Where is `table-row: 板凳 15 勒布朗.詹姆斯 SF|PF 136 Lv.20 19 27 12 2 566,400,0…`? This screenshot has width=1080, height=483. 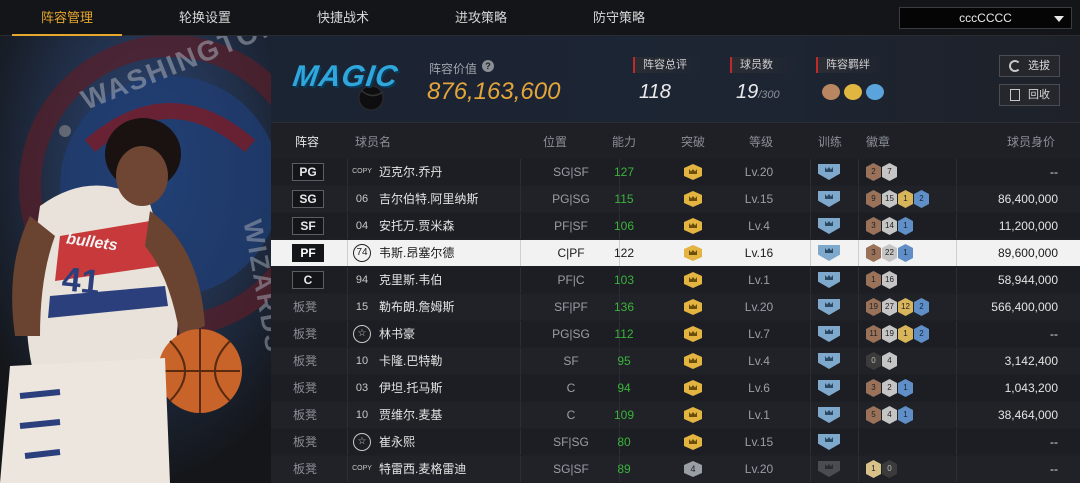
table-row: 板凳 15 勒布朗.詹姆斯 SF|PF 136 Lv.20 19 27 12 2 566,400,0… is located at coordinates (675, 307).